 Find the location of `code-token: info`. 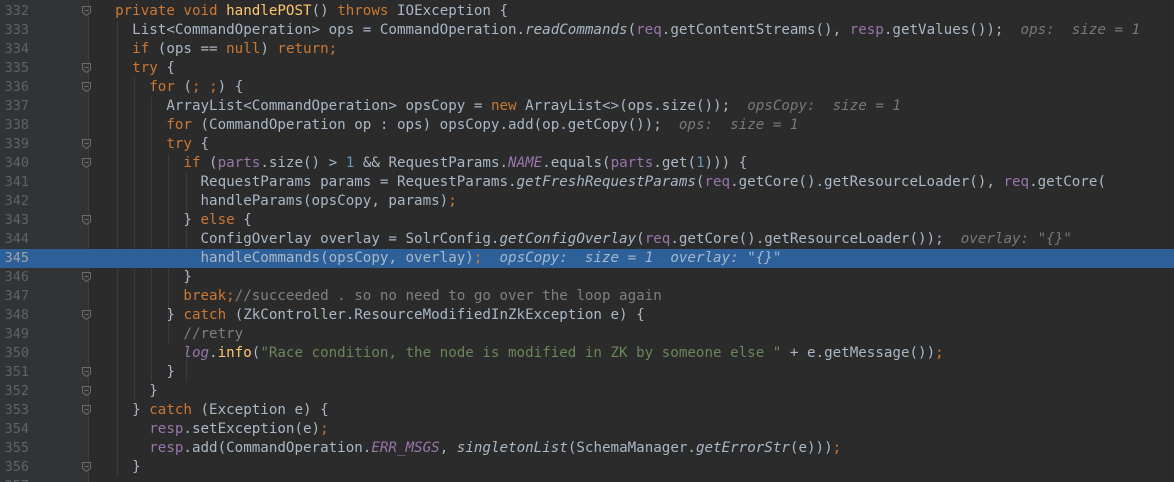

code-token: info is located at coordinates (234, 353).